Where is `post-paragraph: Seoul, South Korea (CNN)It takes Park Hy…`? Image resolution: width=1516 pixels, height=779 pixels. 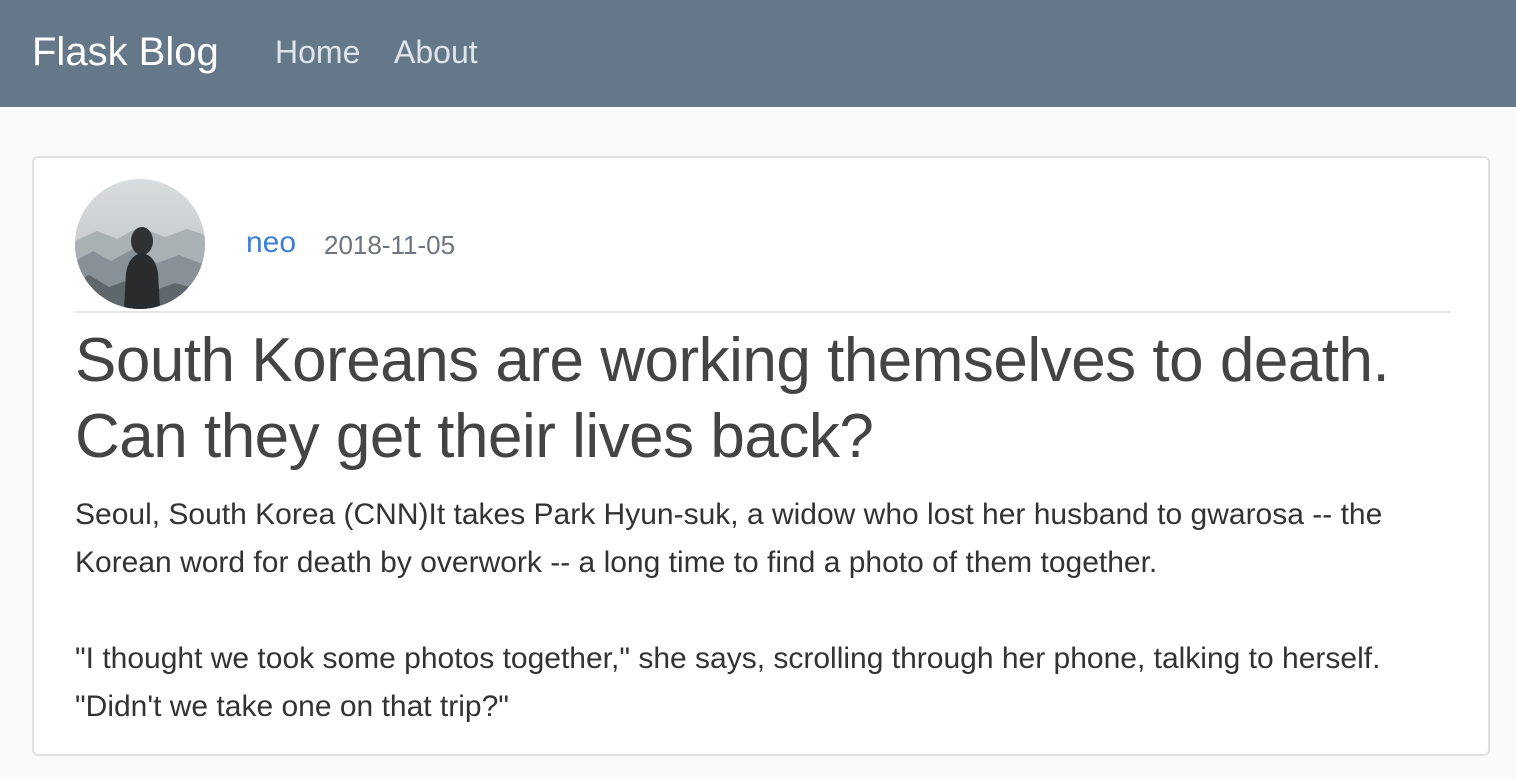 post-paragraph: Seoul, South Korea (CNN)It takes Park Hy… is located at coordinates (729, 538).